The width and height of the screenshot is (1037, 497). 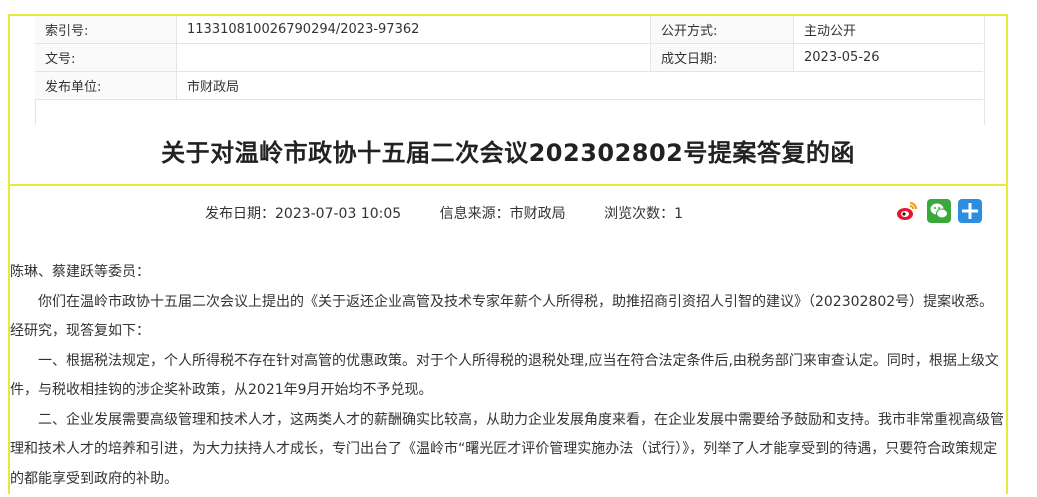 I want to click on meta-row: 发布单位: 市财政局, so click(x=509, y=85).